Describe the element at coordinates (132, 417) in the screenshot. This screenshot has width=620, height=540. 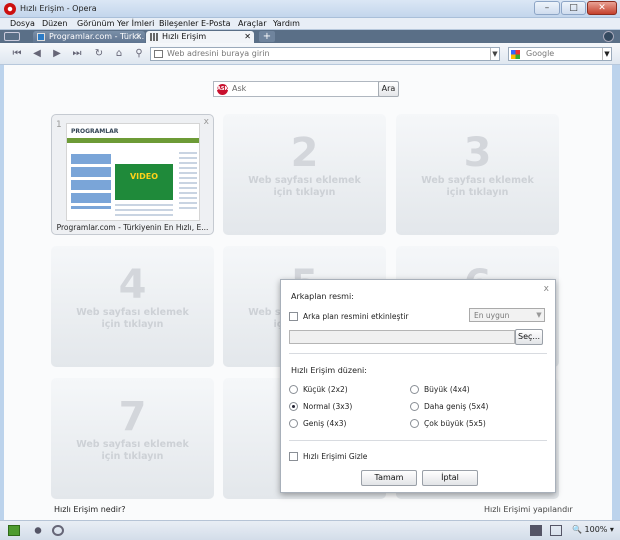
I see `tile-number: 7` at that location.